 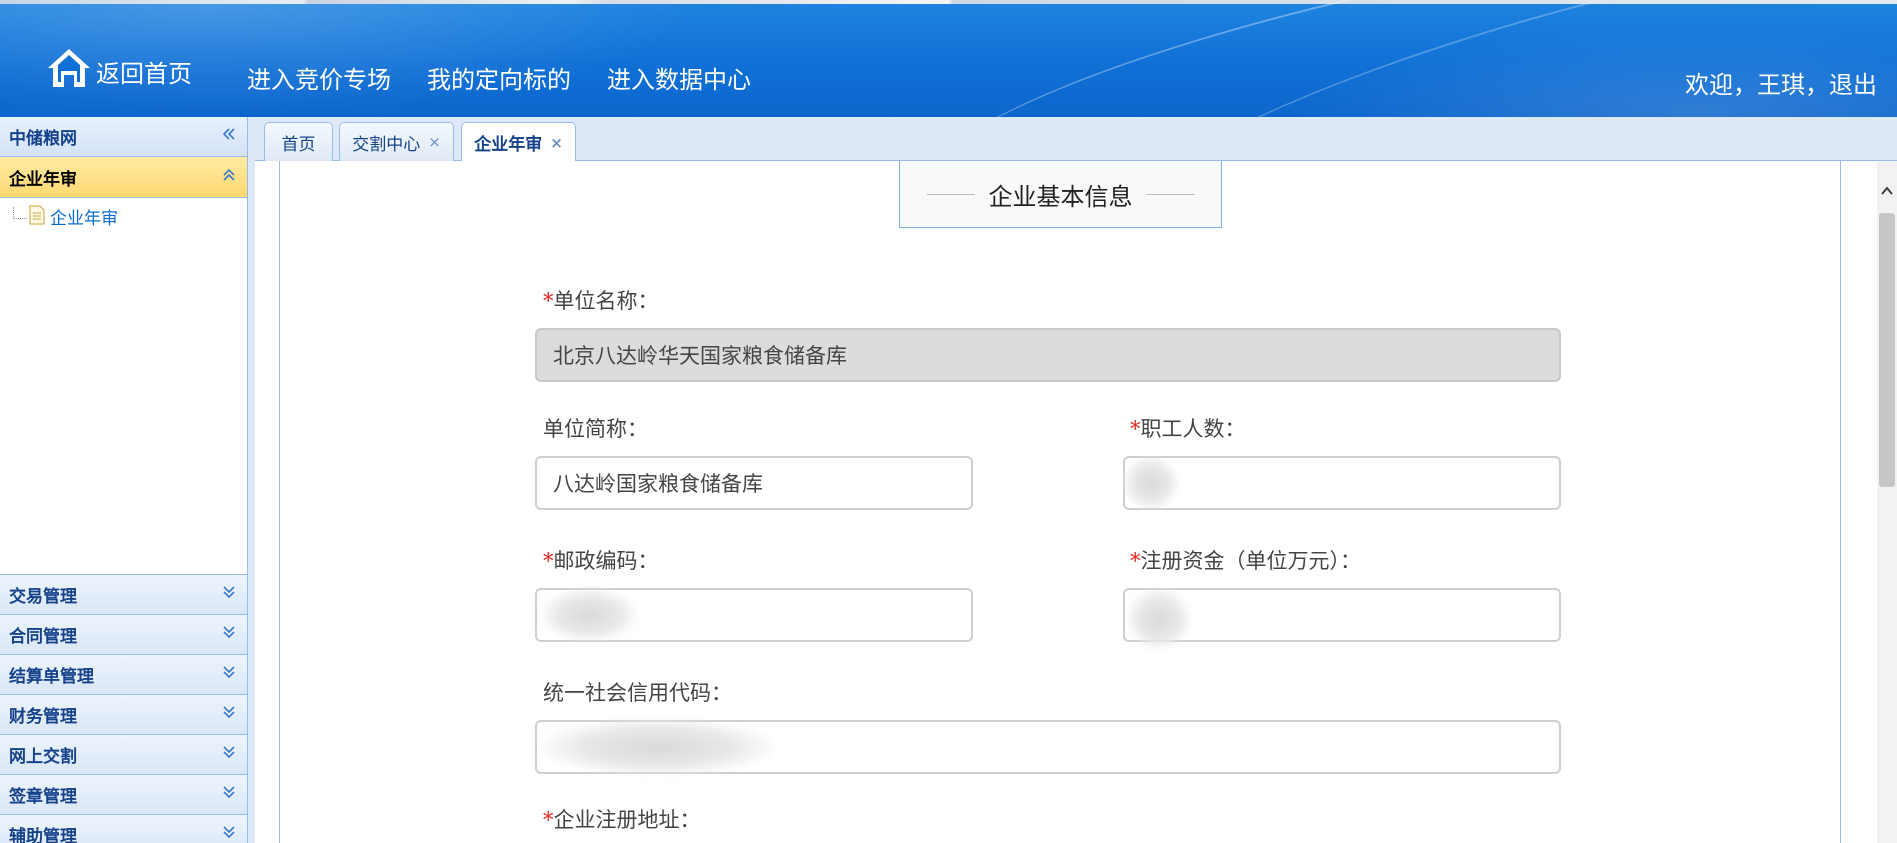 What do you see at coordinates (601, 561) in the screenshot?
I see `postcode-label: *邮政编码：` at bounding box center [601, 561].